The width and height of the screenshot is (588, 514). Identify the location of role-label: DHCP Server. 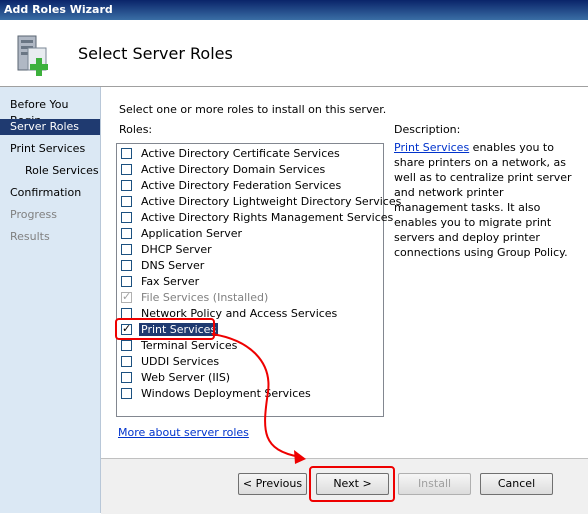
(176, 249).